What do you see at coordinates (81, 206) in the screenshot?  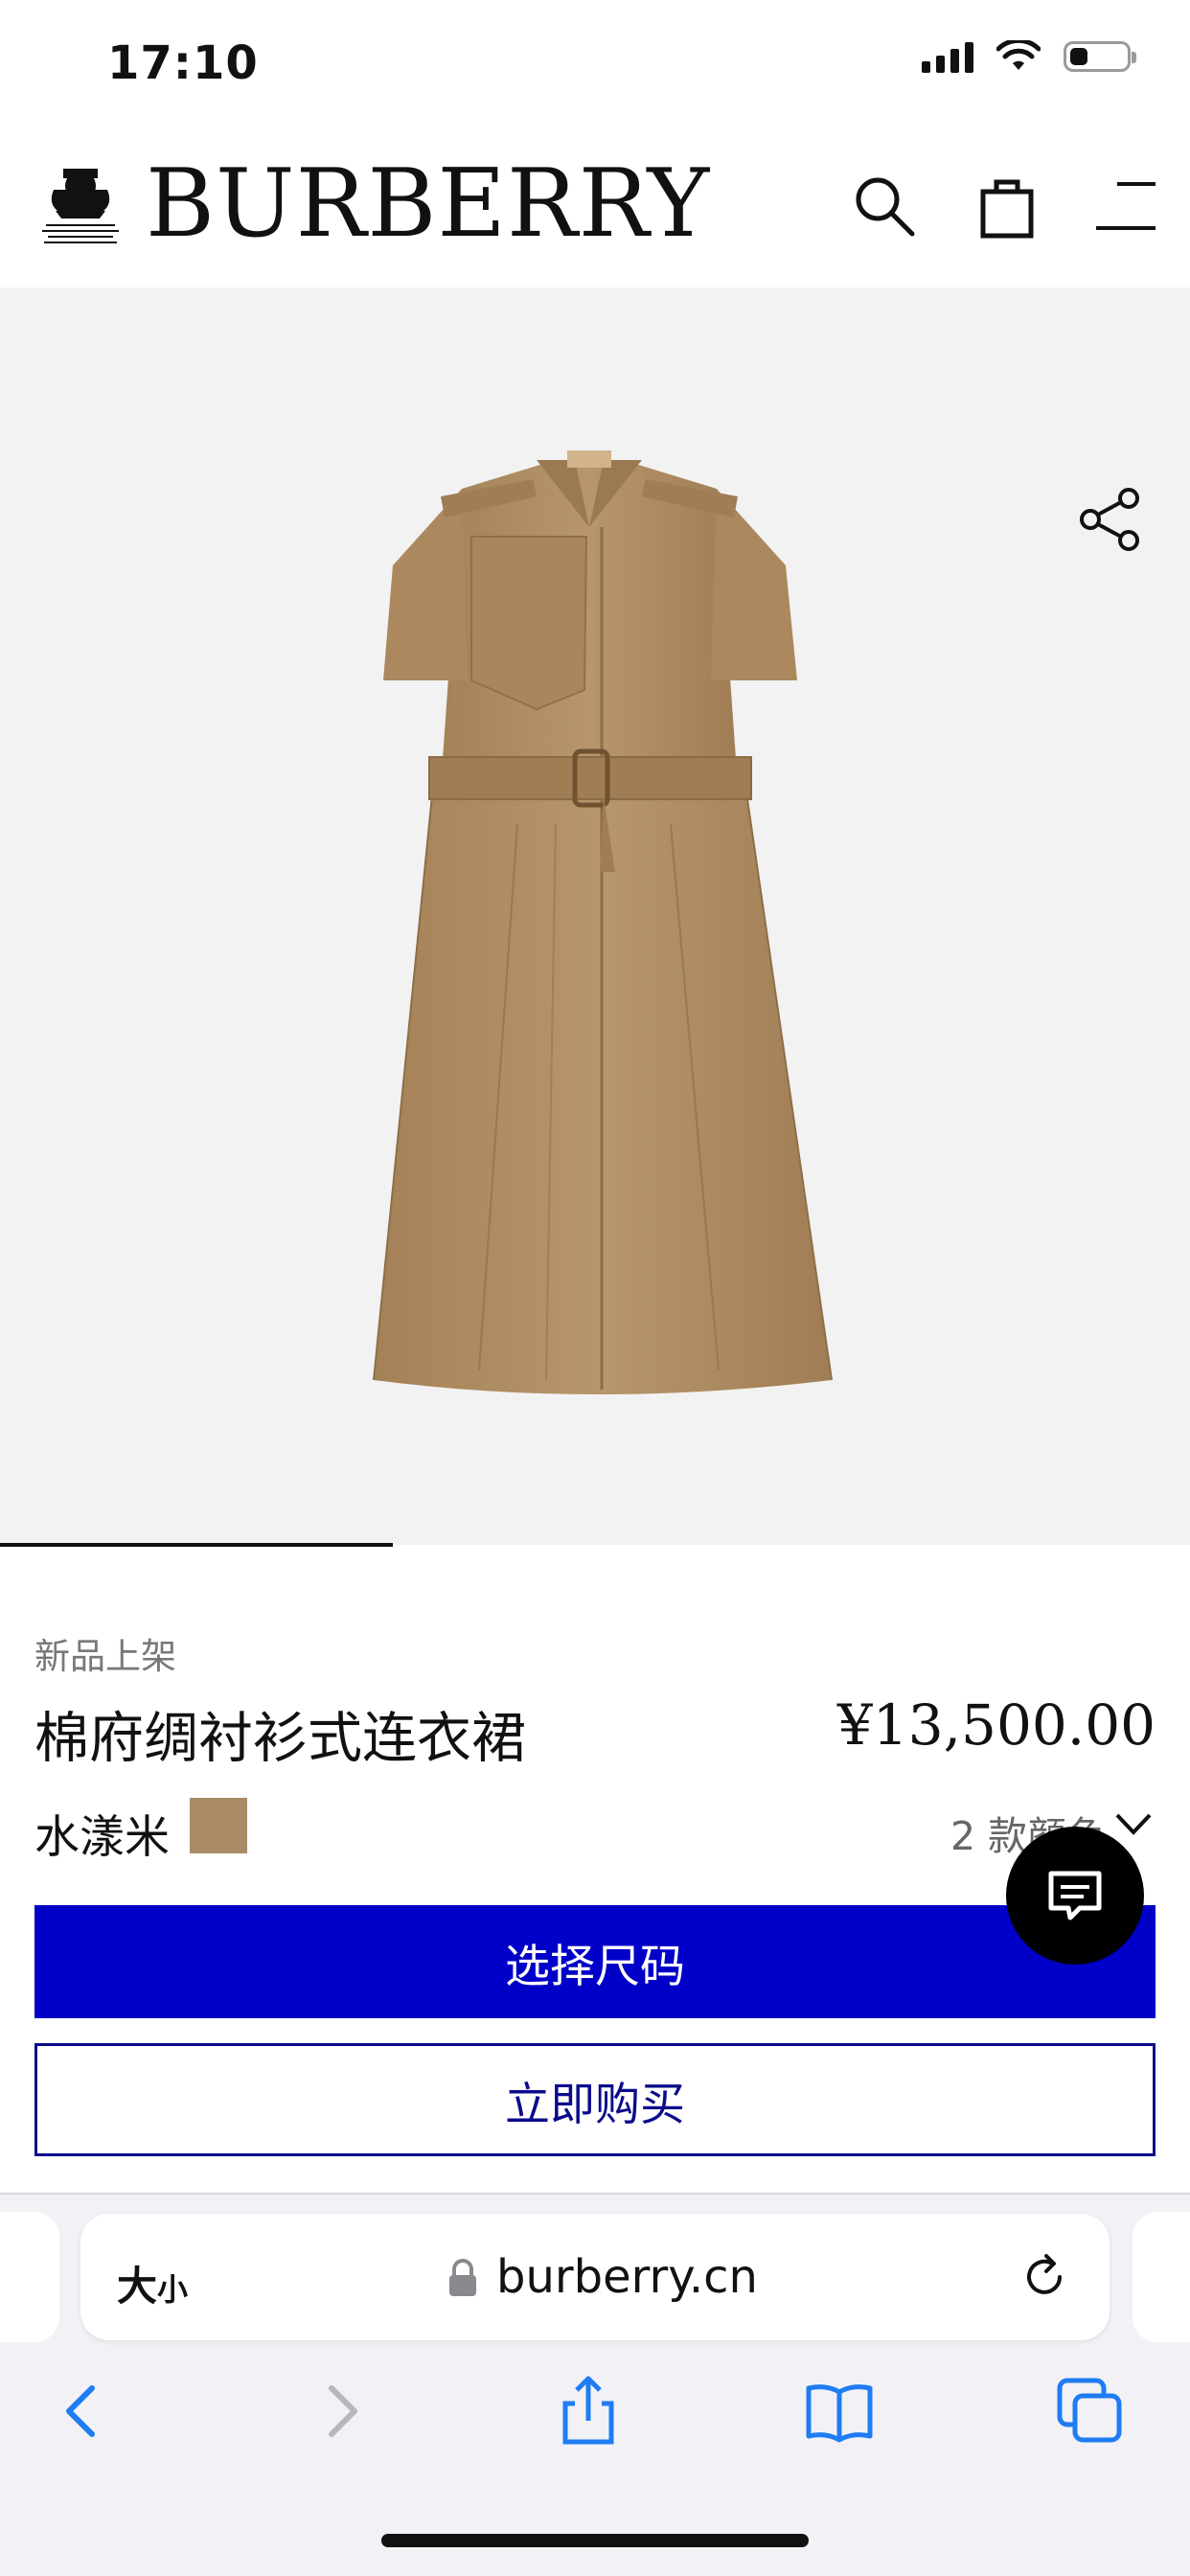 I see `royal-warrant-crest-icon` at bounding box center [81, 206].